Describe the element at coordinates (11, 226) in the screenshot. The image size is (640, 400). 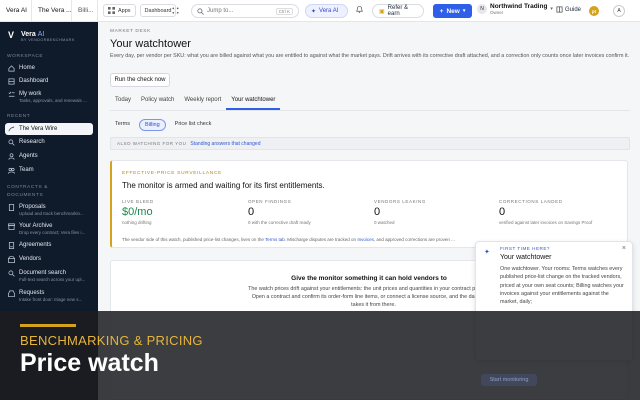
I see `archive-icon` at that location.